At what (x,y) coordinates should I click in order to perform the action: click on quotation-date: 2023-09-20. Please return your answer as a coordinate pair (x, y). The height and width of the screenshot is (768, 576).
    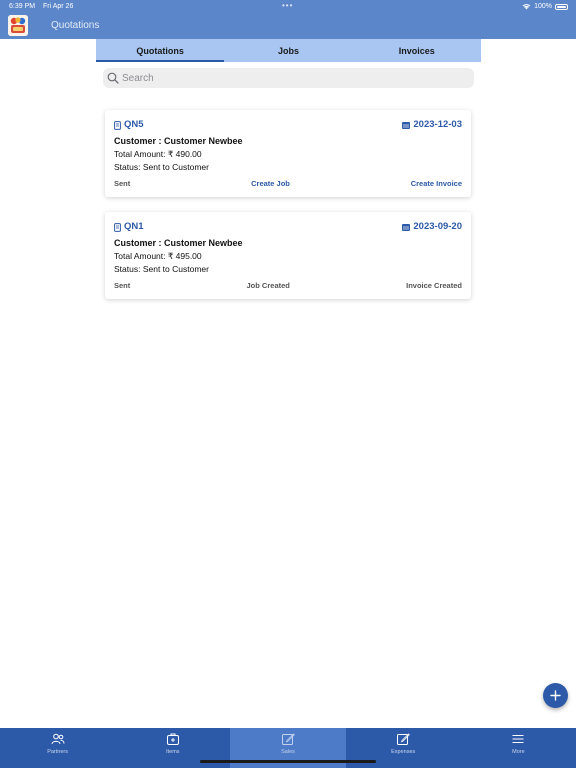
    Looking at the image, I should click on (432, 227).